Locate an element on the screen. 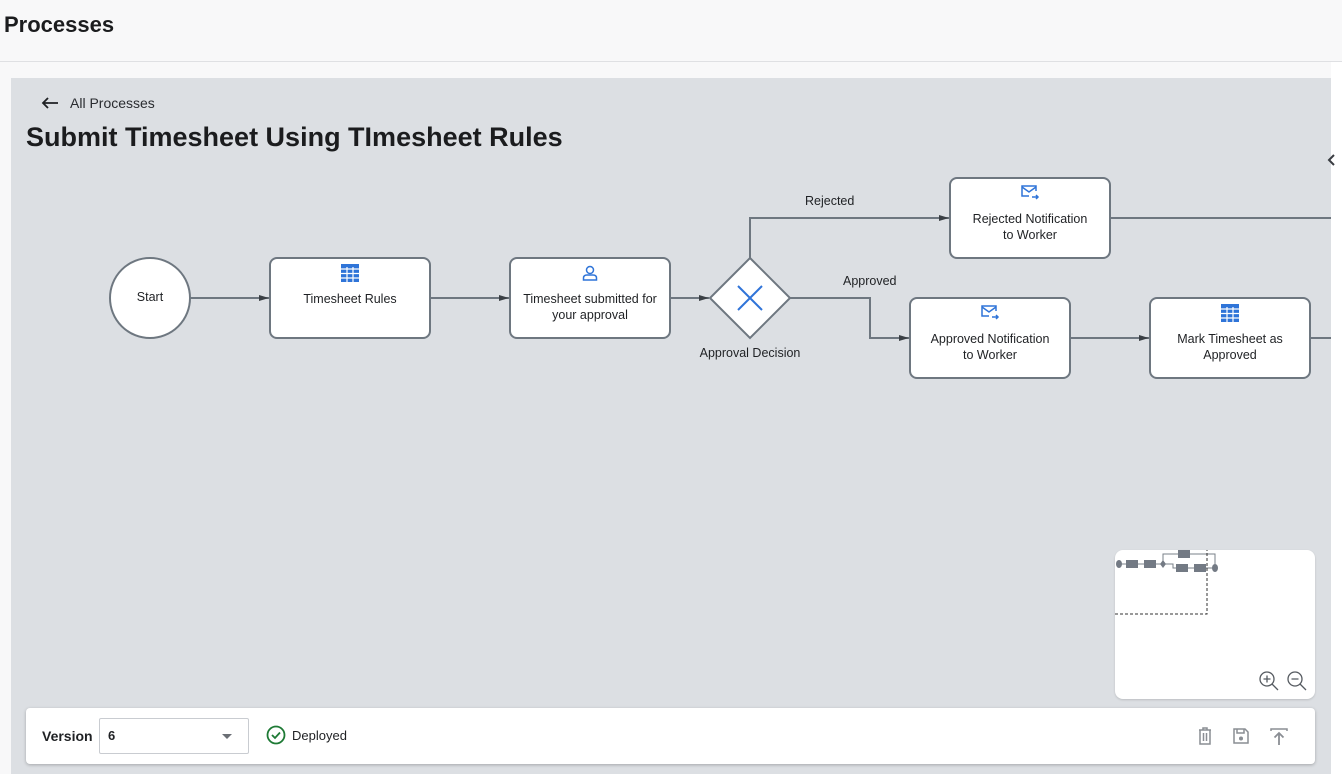  version-value: 6 is located at coordinates (112, 735).